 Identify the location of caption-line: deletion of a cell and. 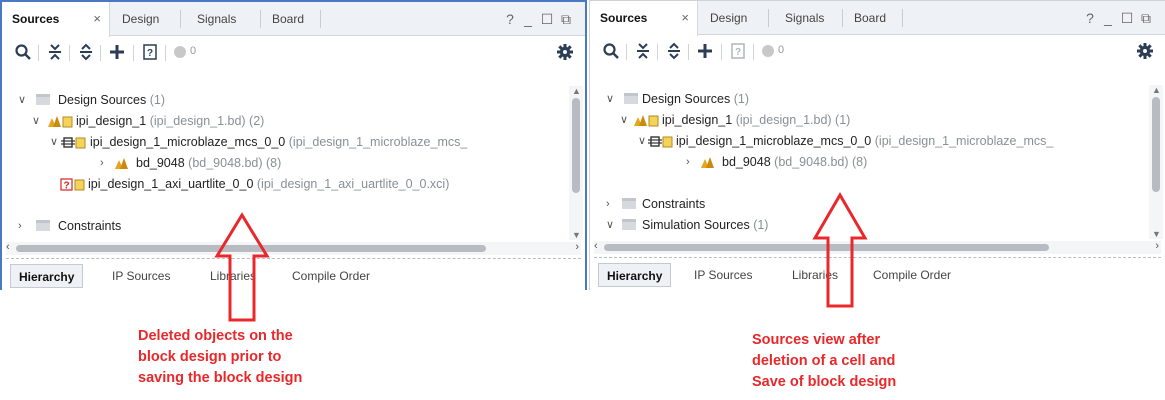
(824, 361).